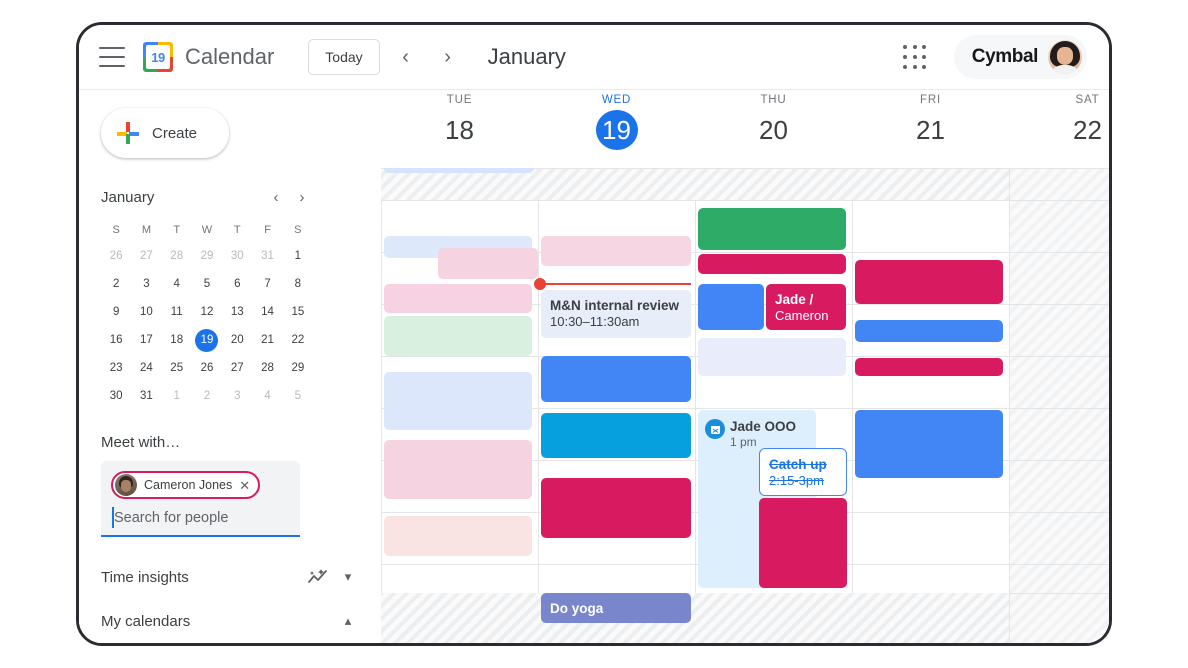  What do you see at coordinates (298, 284) in the screenshot?
I see `mini-calendar-day: 8` at bounding box center [298, 284].